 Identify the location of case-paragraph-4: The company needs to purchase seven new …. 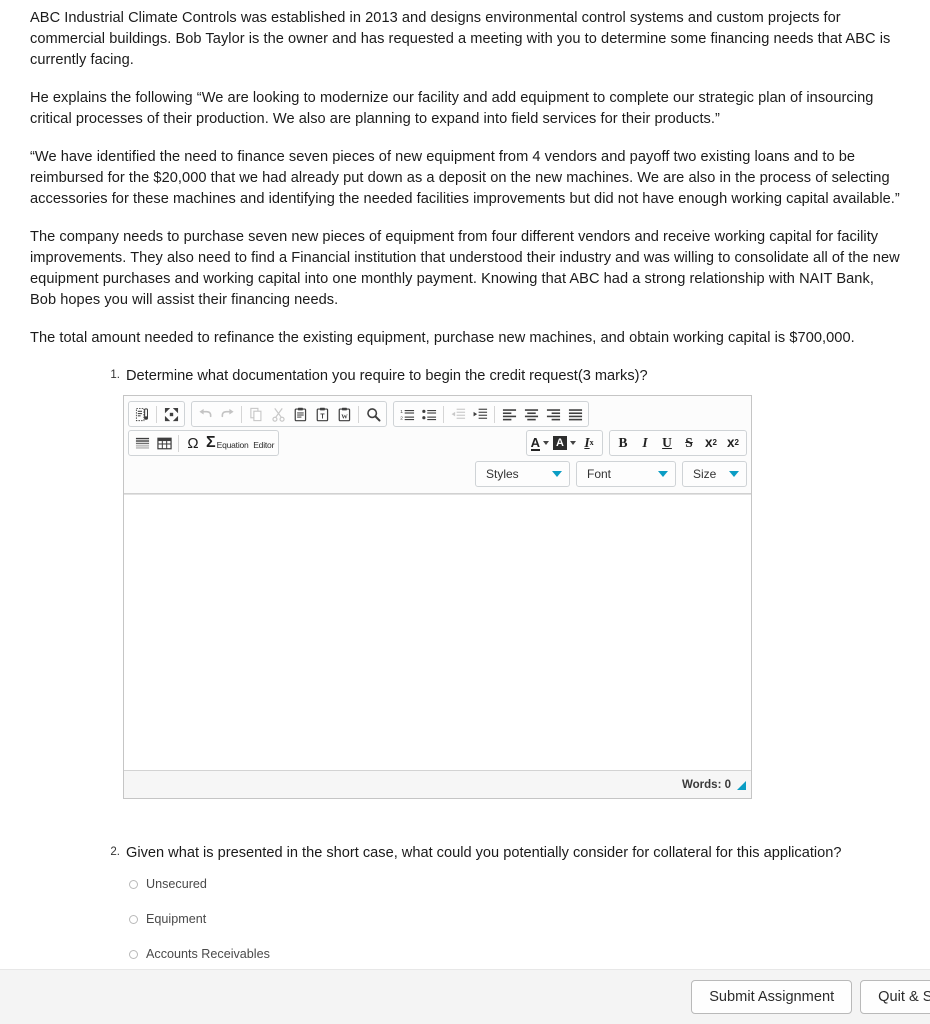
(465, 268).